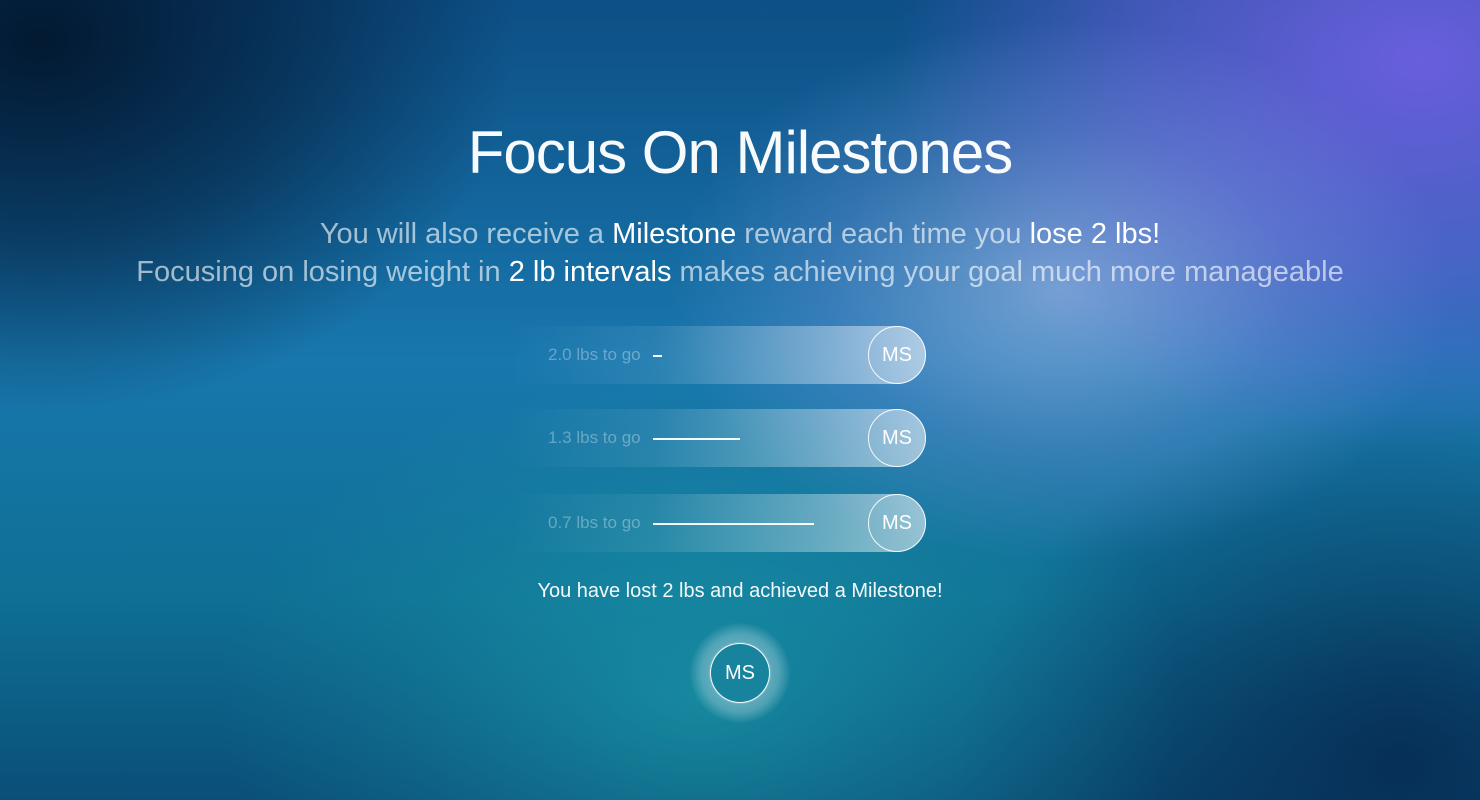 This screenshot has height=800, width=1480. What do you see at coordinates (897, 438) in the screenshot?
I see `milestone-badge-2: MS` at bounding box center [897, 438].